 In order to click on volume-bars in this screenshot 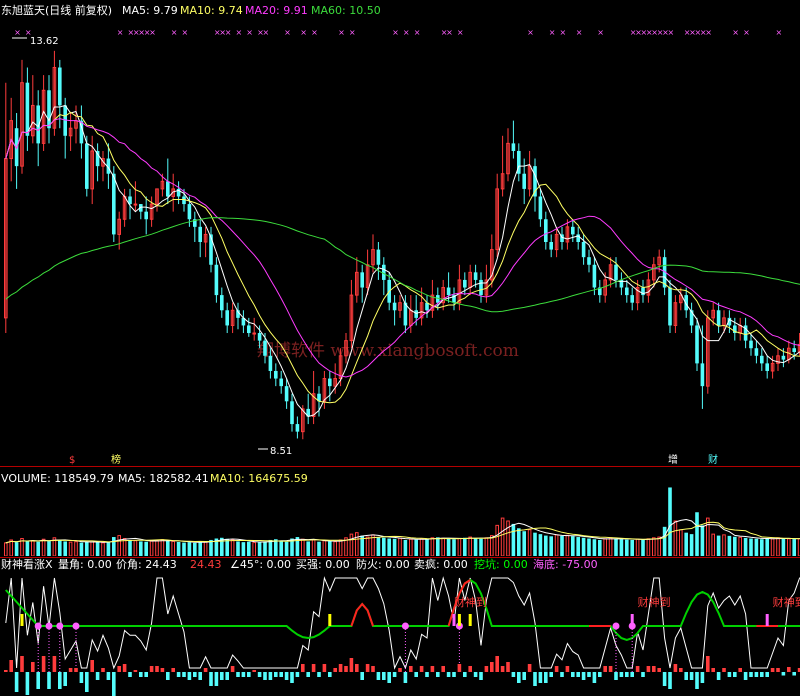, I will do `click(402, 521)`.